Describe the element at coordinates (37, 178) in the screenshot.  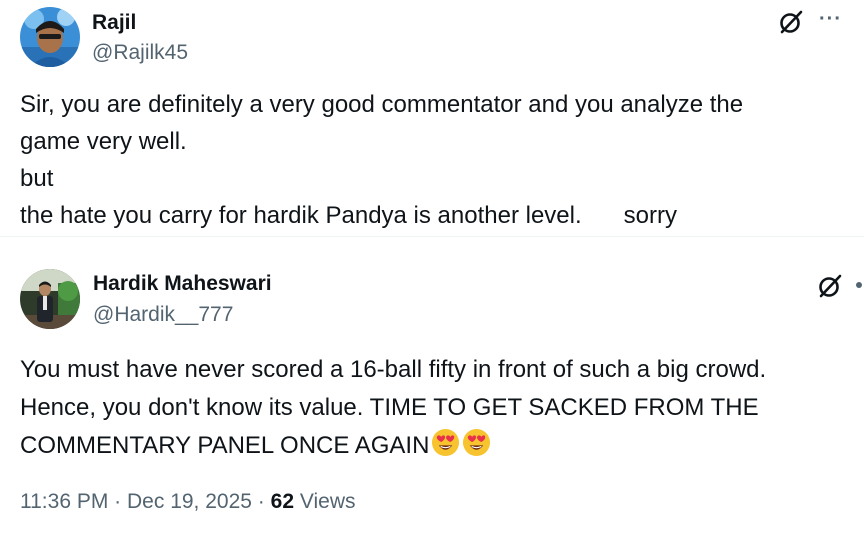
I see `tweet-text-line: but` at that location.